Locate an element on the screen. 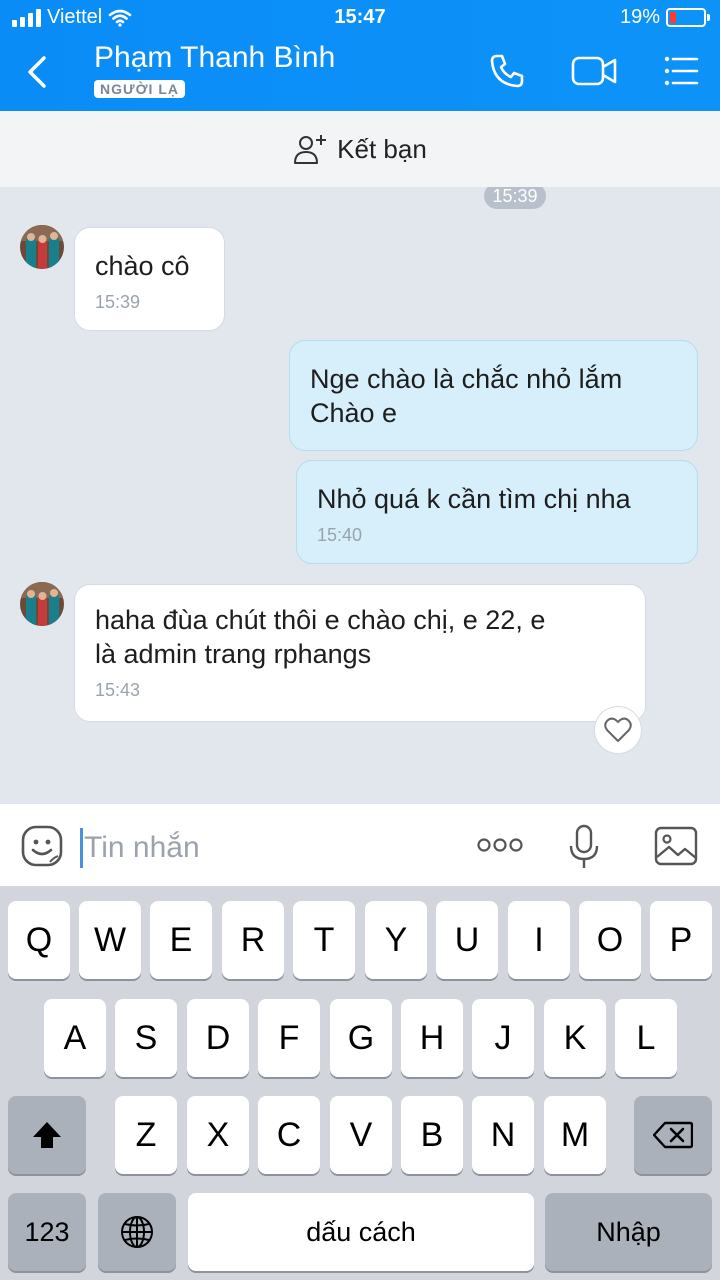  key-l: L is located at coordinates (646, 1038).